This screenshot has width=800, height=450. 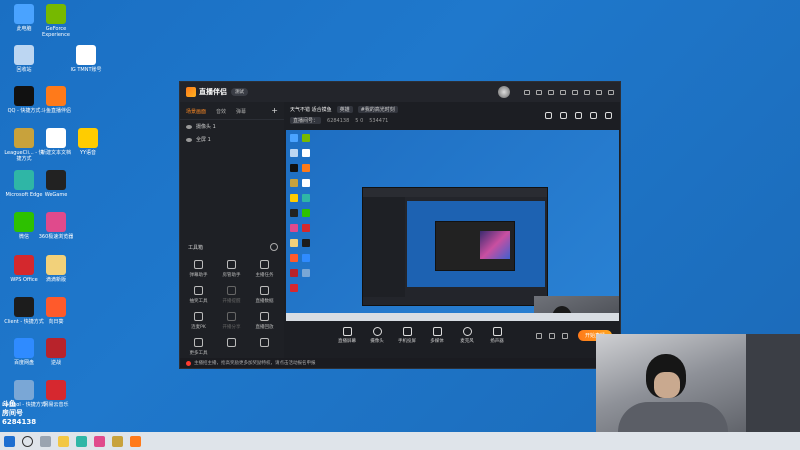 What do you see at coordinates (45, 441) in the screenshot?
I see `task-view-icon` at bounding box center [45, 441].